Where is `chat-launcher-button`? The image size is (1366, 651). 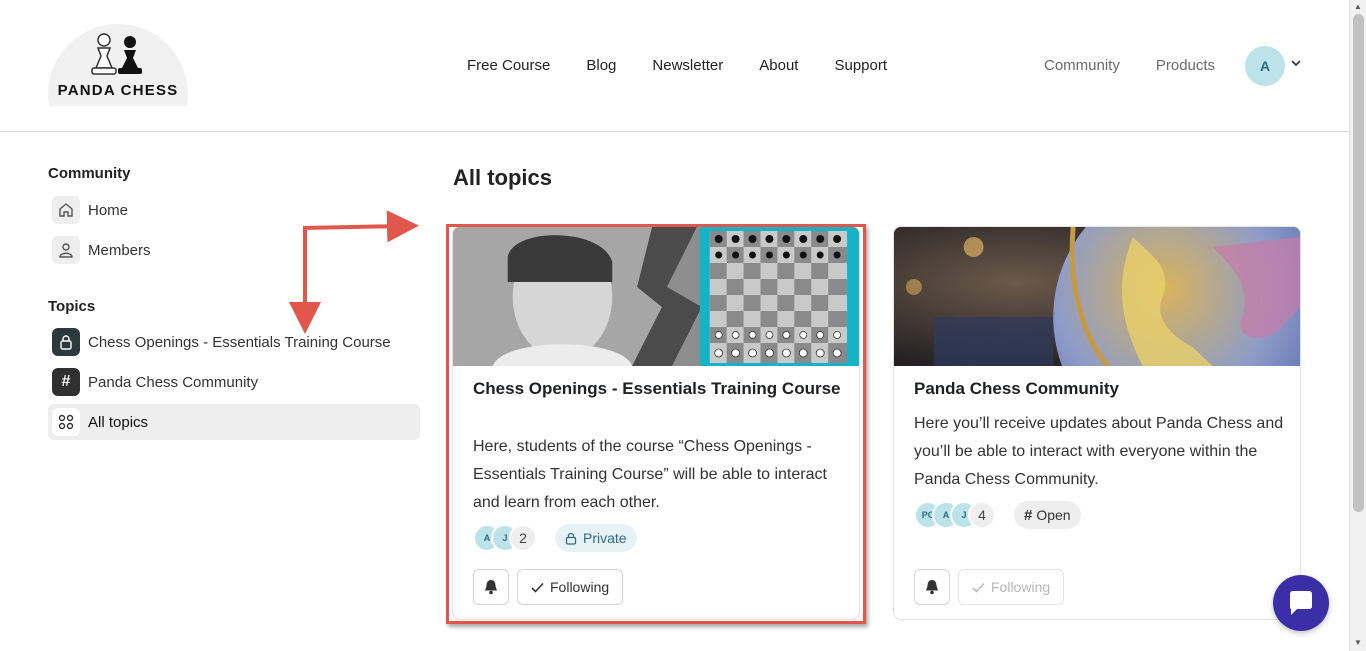
chat-launcher-button is located at coordinates (1301, 603).